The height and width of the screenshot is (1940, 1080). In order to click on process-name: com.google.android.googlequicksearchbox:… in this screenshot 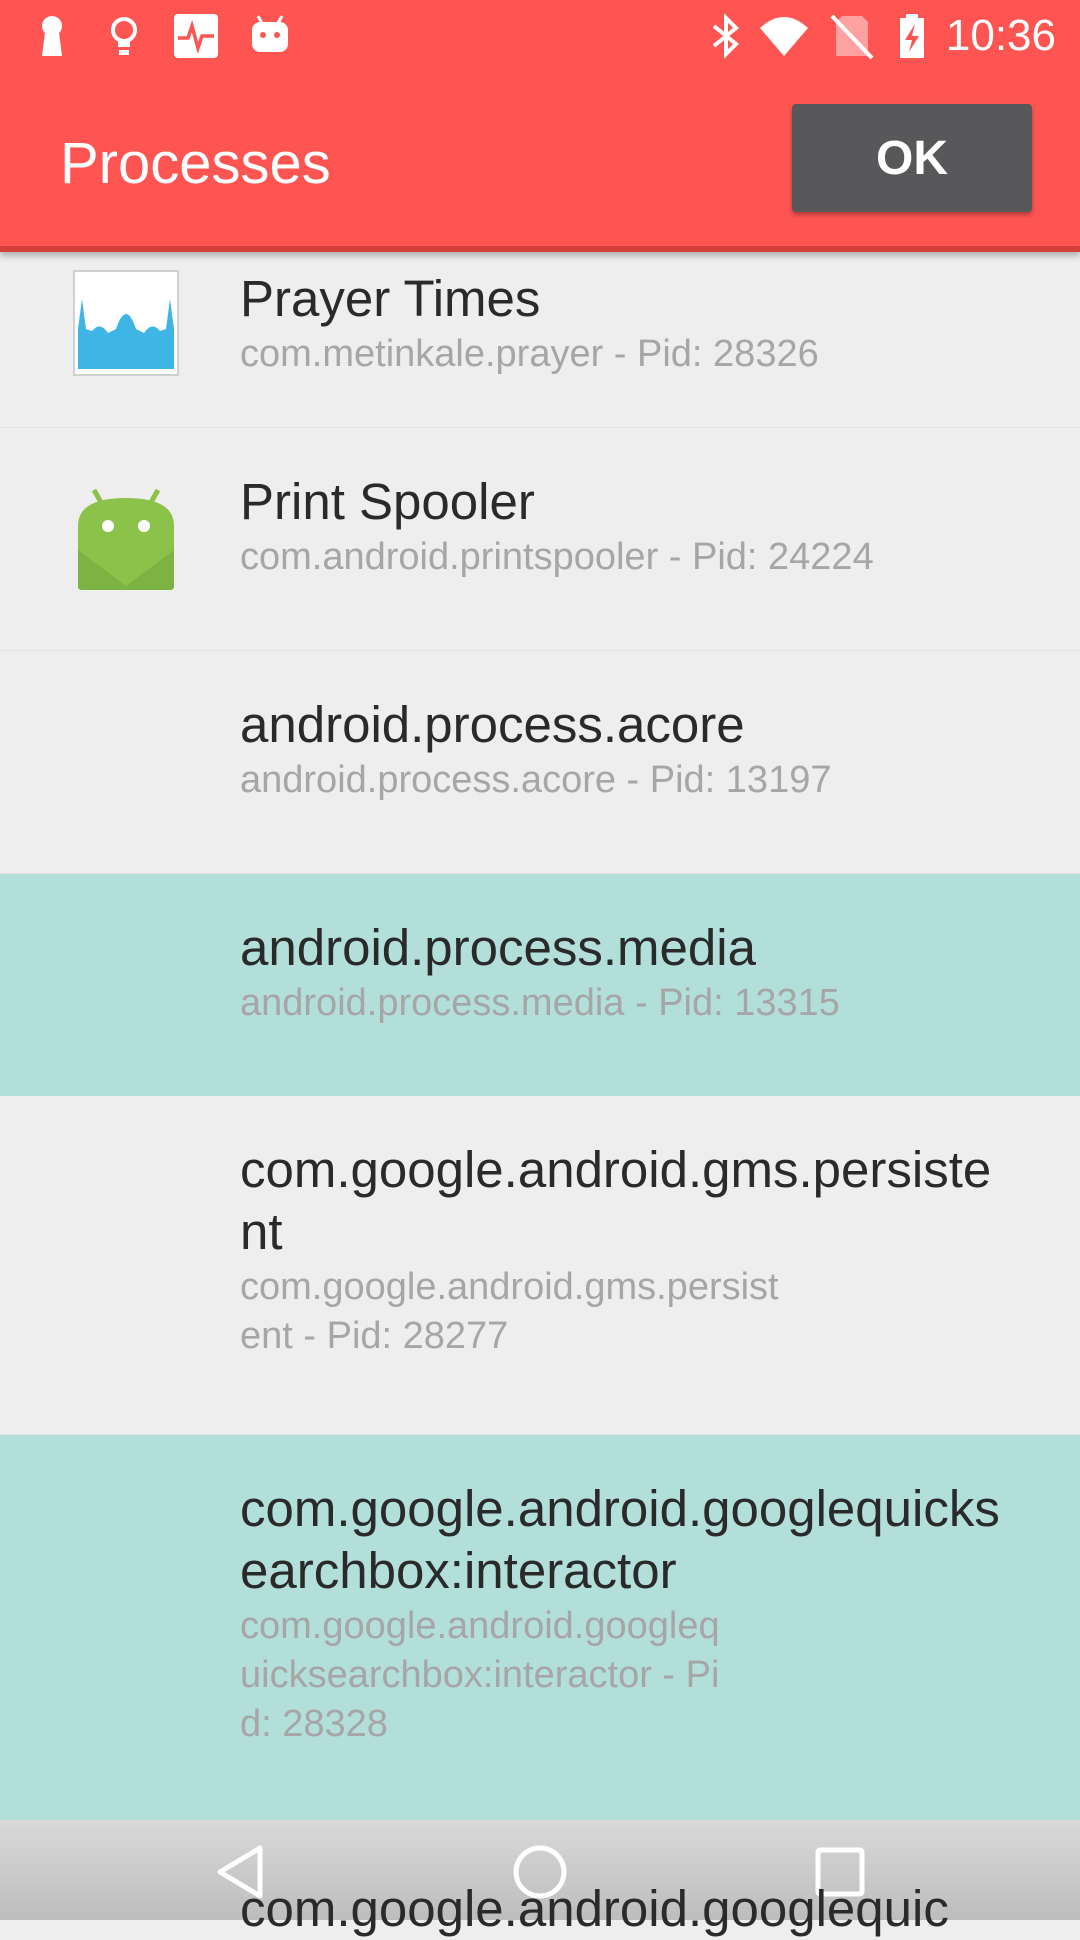, I will do `click(620, 1539)`.